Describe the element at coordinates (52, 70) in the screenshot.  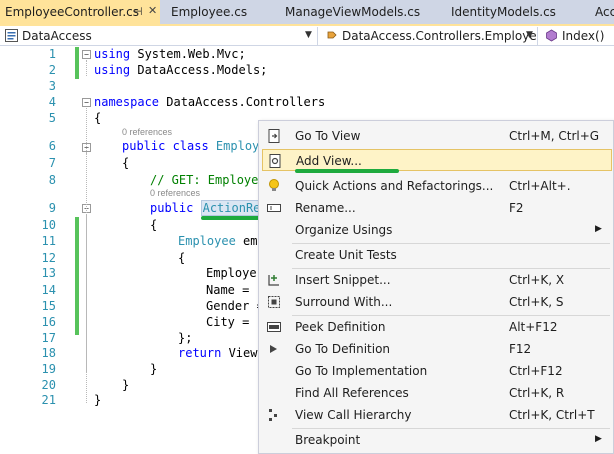
I see `line-number: 2` at that location.